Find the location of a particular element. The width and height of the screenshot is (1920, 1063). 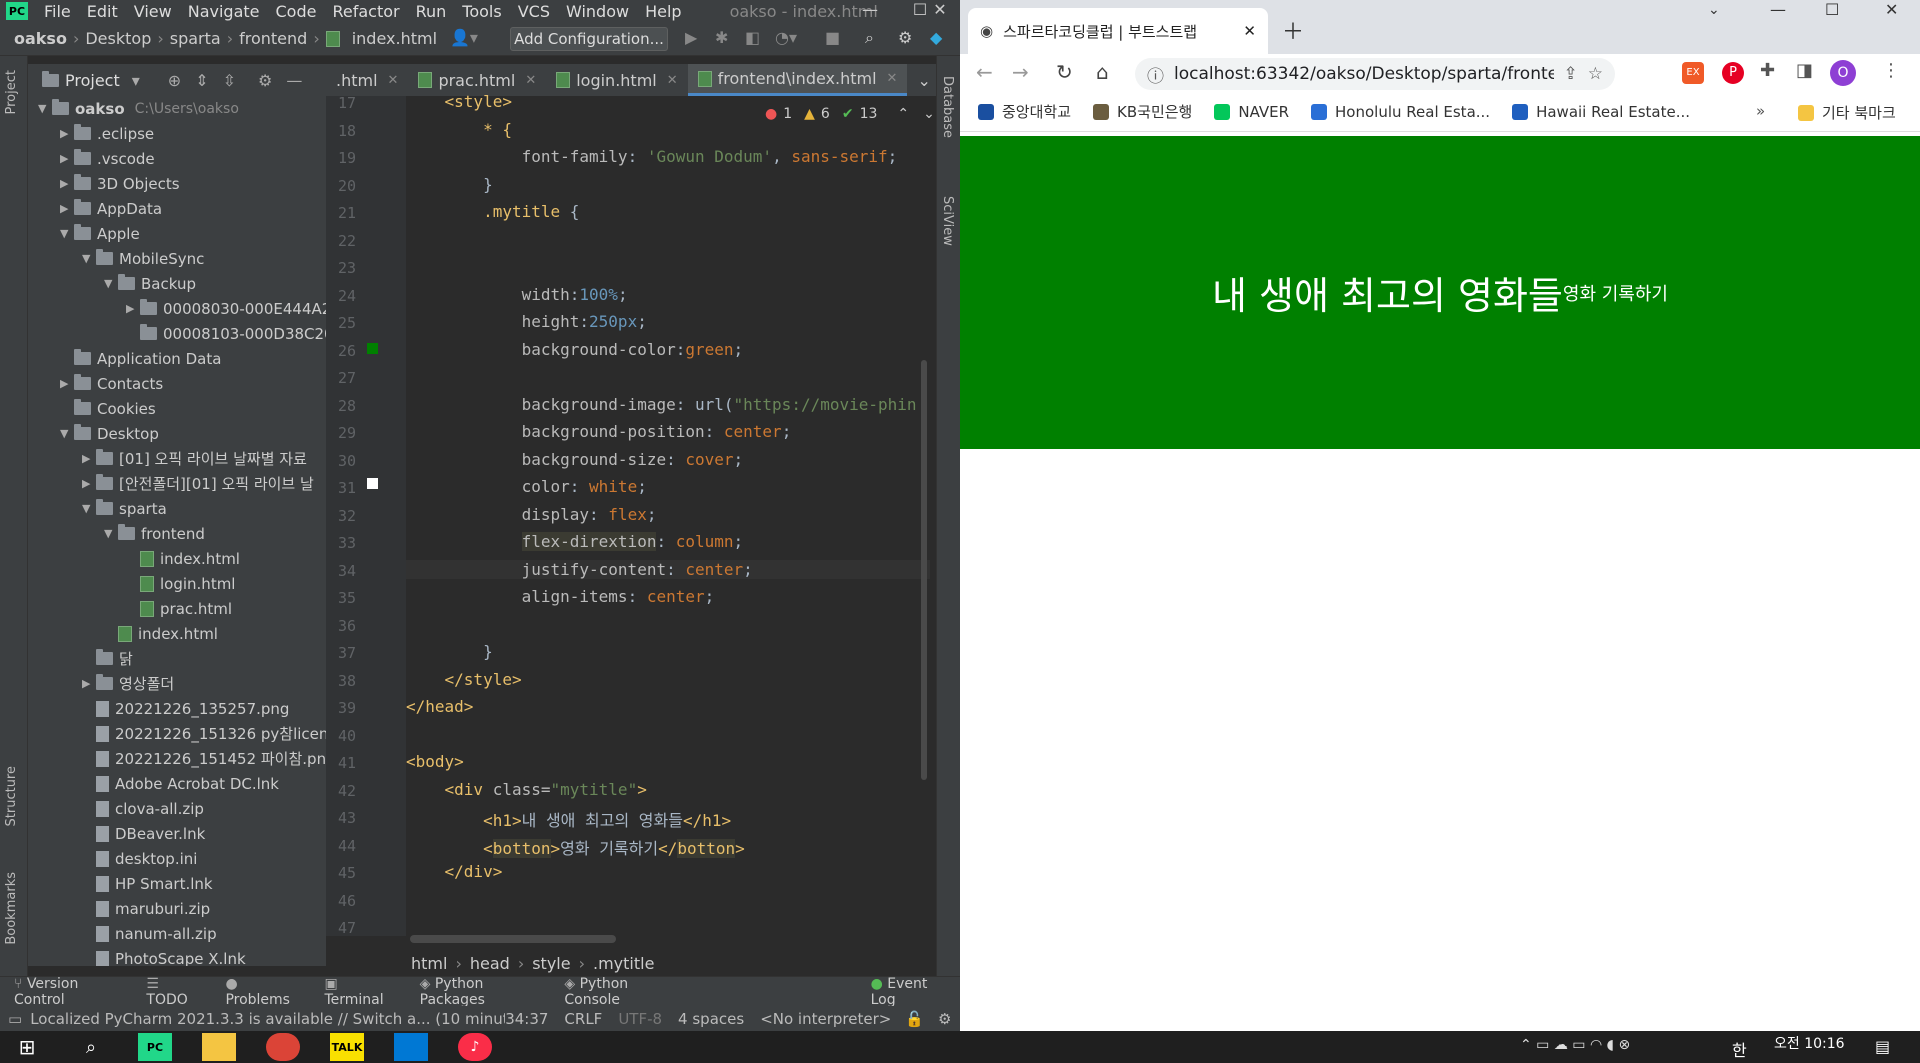

maximize-icon: ☐ is located at coordinates (1832, 9).